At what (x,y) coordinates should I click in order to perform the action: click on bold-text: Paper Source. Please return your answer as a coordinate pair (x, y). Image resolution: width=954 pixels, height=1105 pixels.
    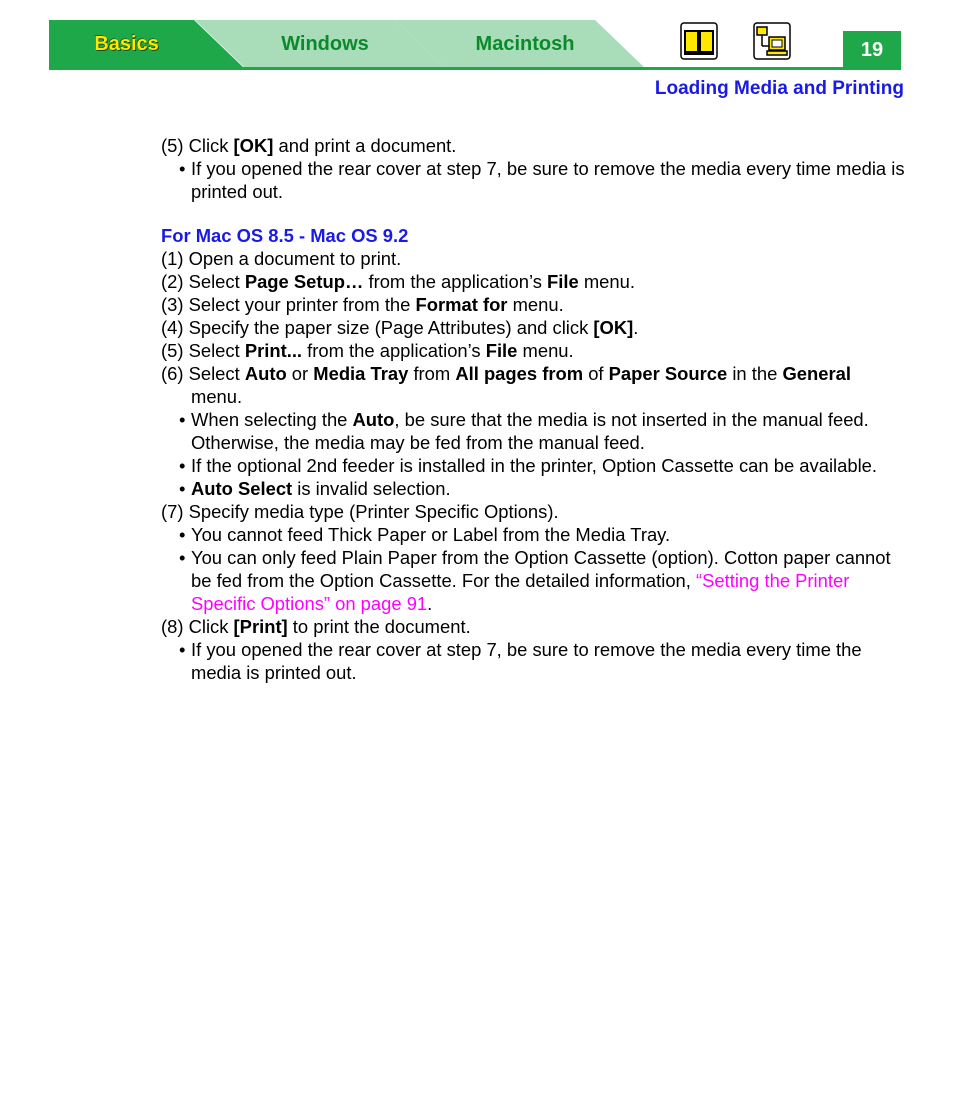
    Looking at the image, I should click on (668, 373).